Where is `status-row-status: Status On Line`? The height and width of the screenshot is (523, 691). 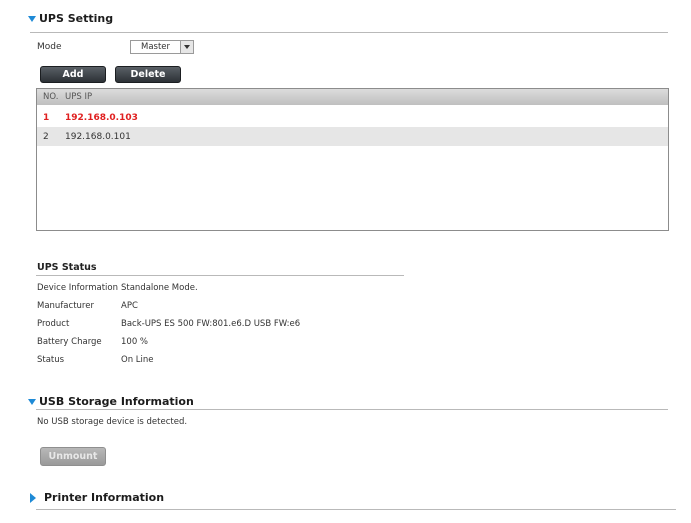 status-row-status: Status On Line is located at coordinates (227, 360).